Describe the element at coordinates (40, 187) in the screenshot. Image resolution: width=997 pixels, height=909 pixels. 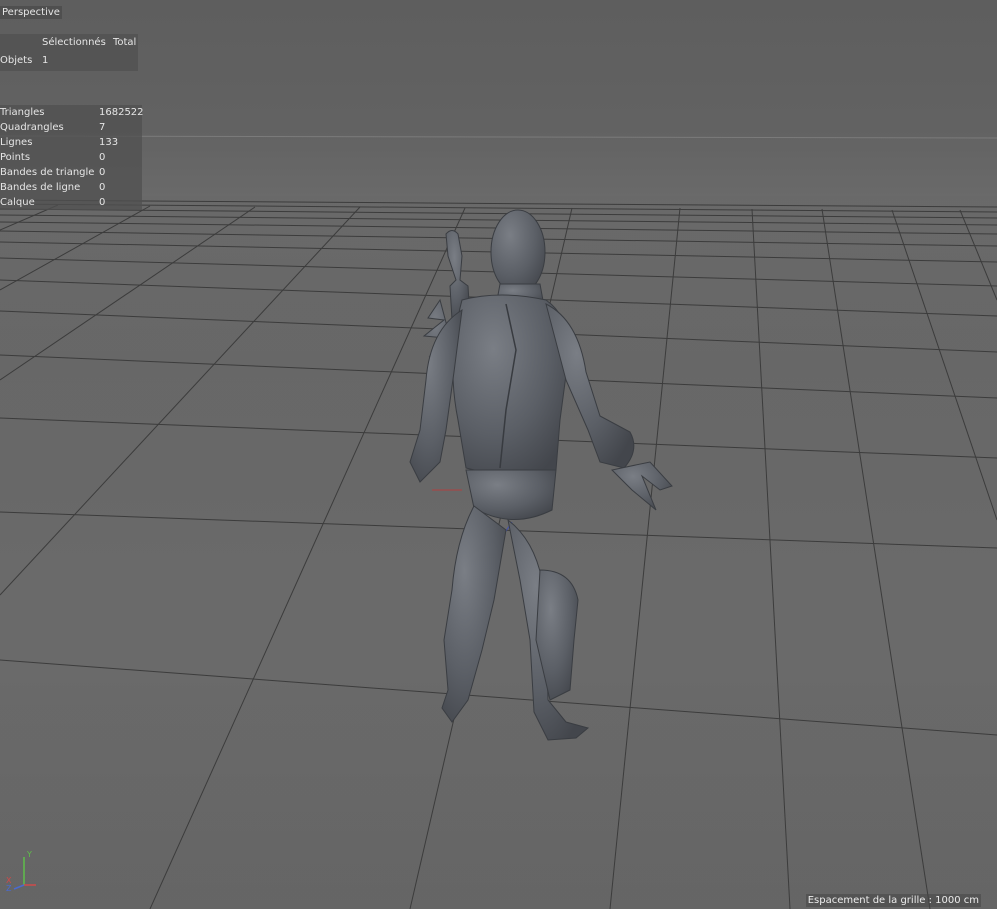
I see `stats-label: Bandes de ligne` at that location.